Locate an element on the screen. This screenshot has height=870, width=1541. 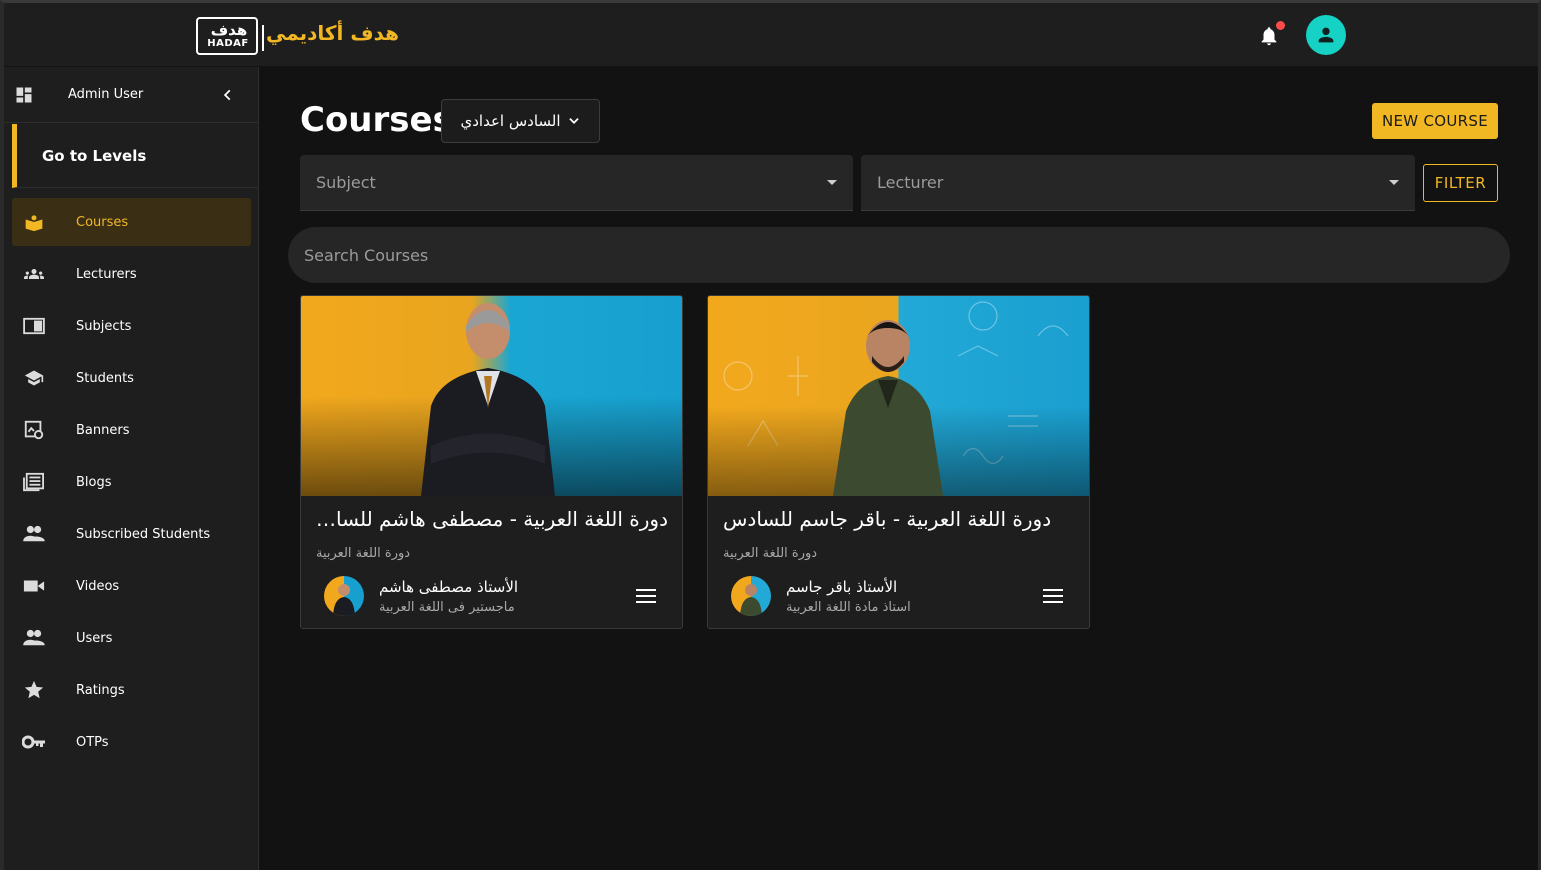
lecturer-select-label: Lecturer is located at coordinates (910, 182).